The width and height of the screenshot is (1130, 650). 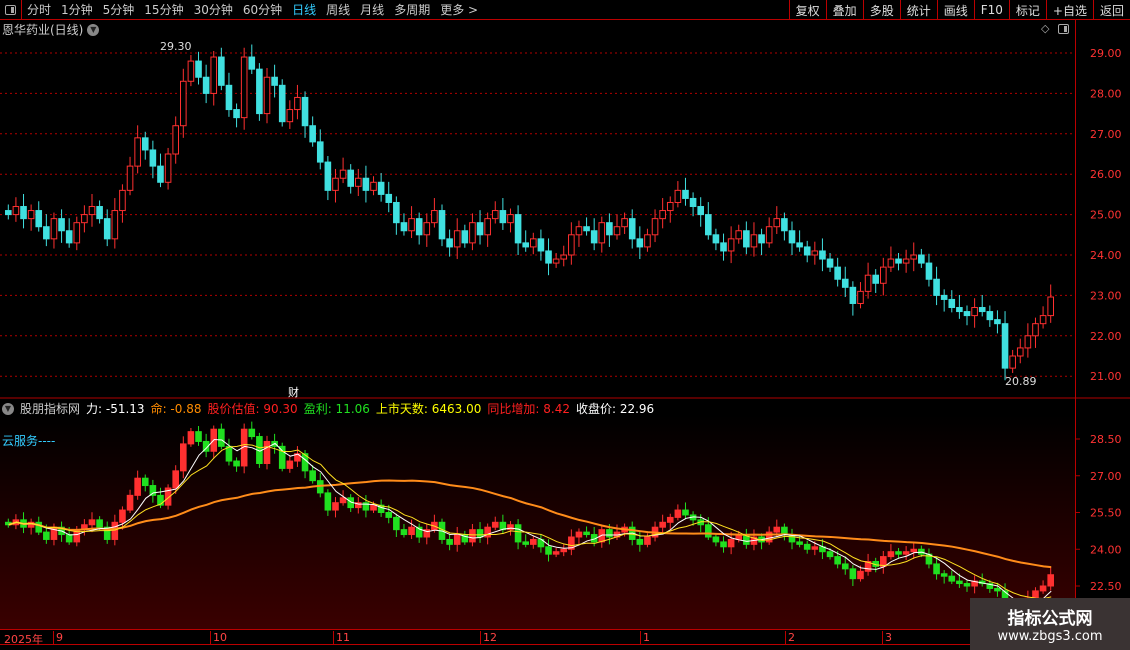 What do you see at coordinates (1075, 325) in the screenshot?
I see `price-axis-divider` at bounding box center [1075, 325].